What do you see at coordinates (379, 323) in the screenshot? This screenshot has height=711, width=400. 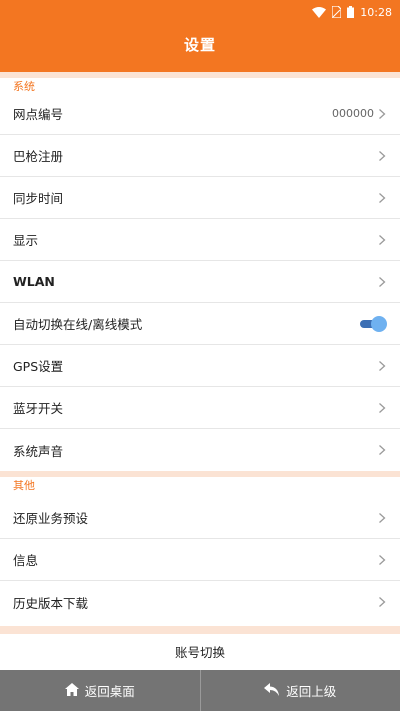 I see `toggle-knob` at bounding box center [379, 323].